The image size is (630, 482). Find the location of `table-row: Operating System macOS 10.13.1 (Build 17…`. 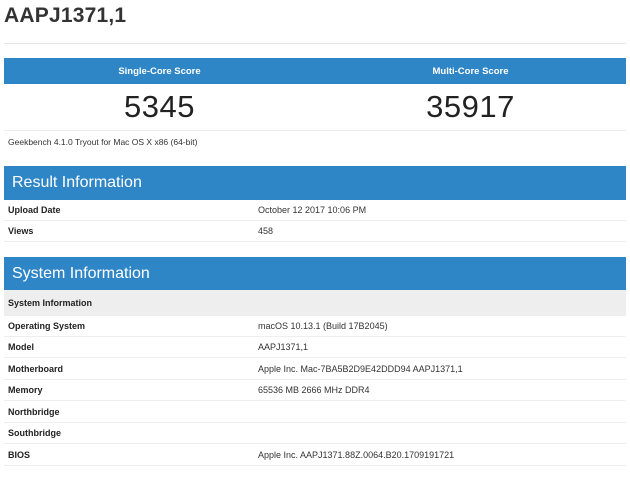

table-row: Operating System macOS 10.13.1 (Build 17… is located at coordinates (315, 326).